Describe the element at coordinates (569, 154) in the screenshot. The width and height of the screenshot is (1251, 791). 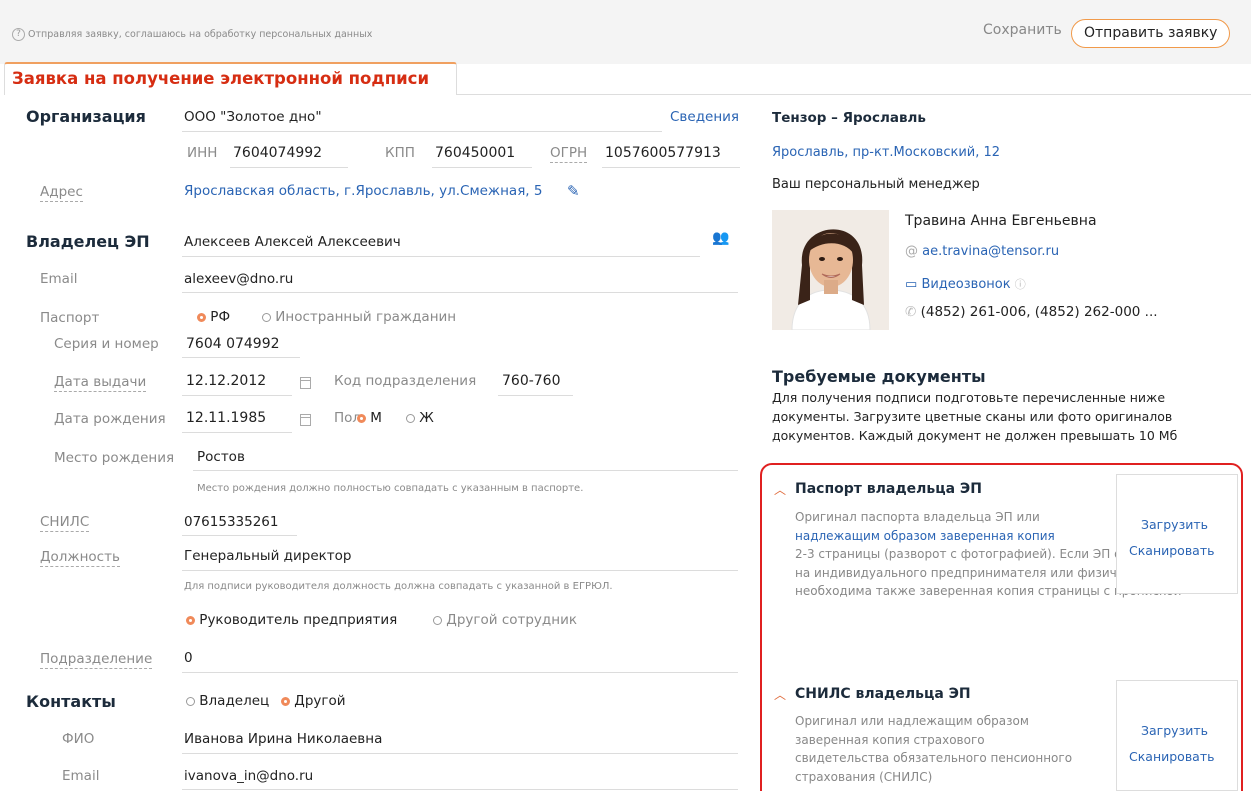
I see `ogrn-label: ОГРН` at that location.